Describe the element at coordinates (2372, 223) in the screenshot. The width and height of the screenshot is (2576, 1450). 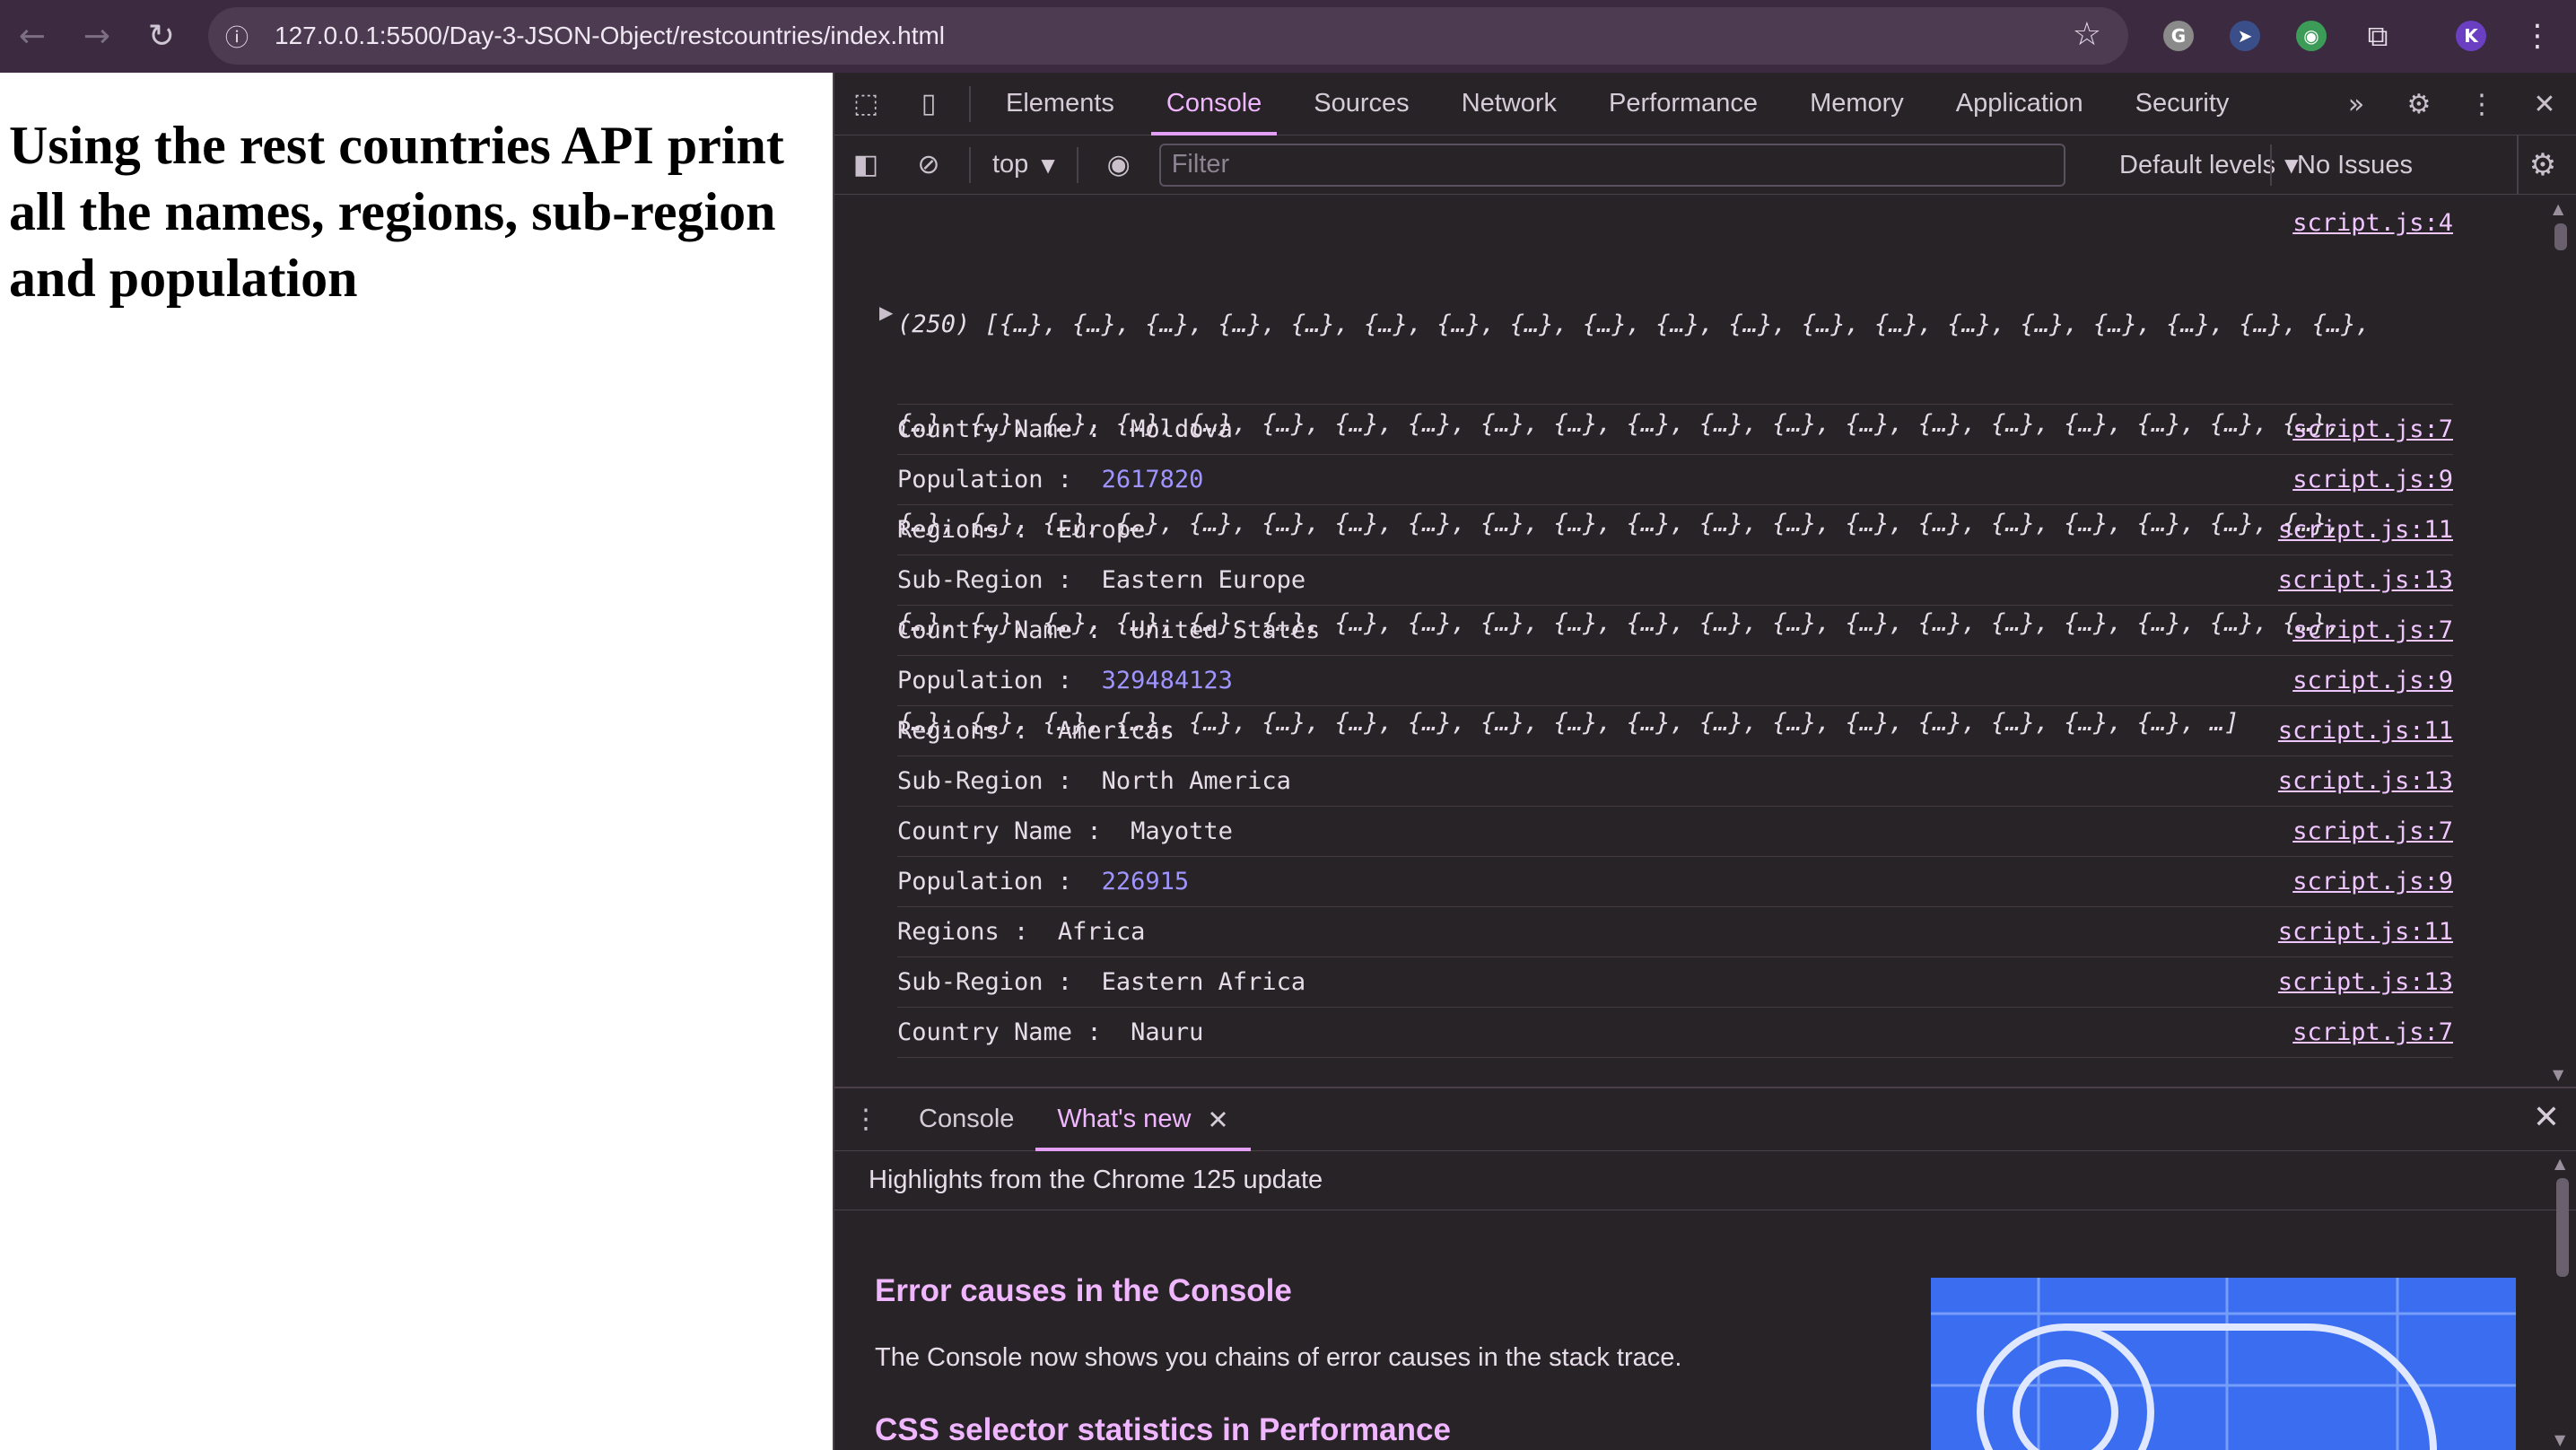
I see `source-link: script.js:4` at that location.